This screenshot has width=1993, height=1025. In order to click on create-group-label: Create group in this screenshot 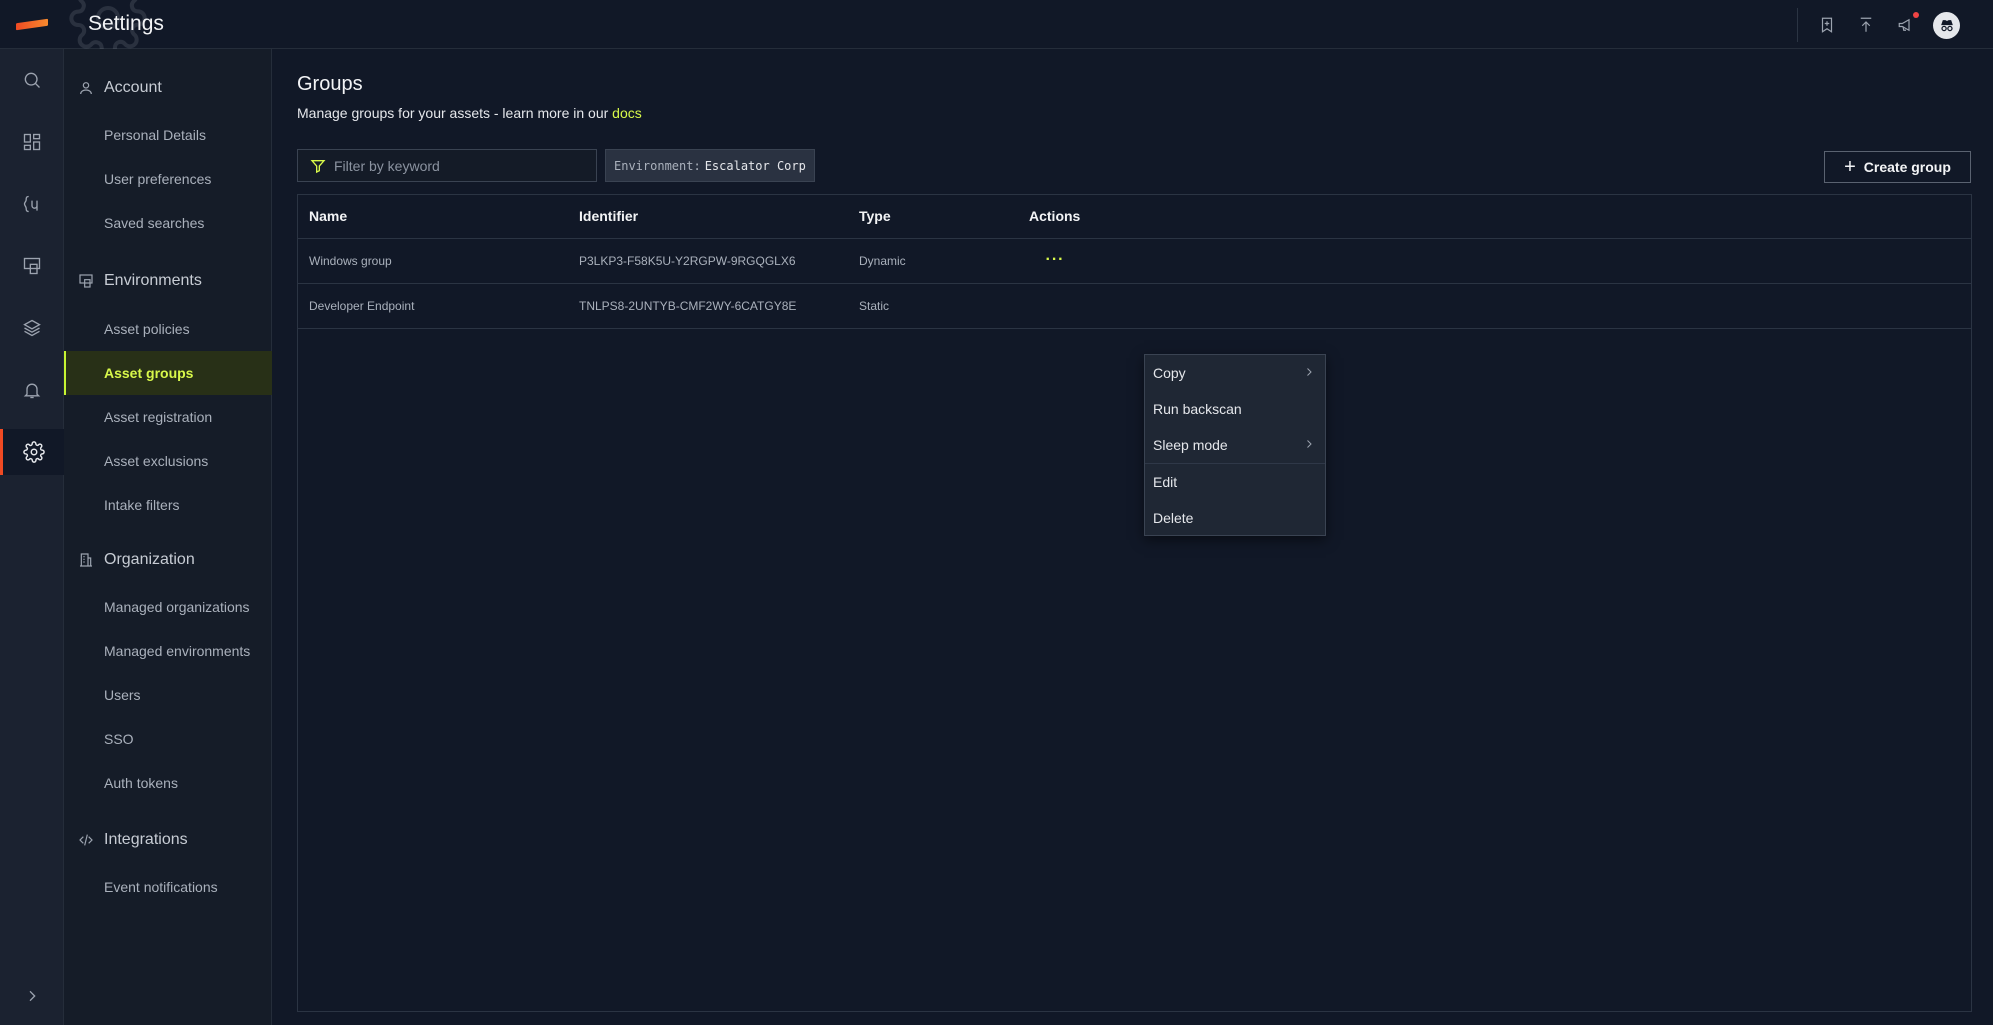, I will do `click(1907, 167)`.